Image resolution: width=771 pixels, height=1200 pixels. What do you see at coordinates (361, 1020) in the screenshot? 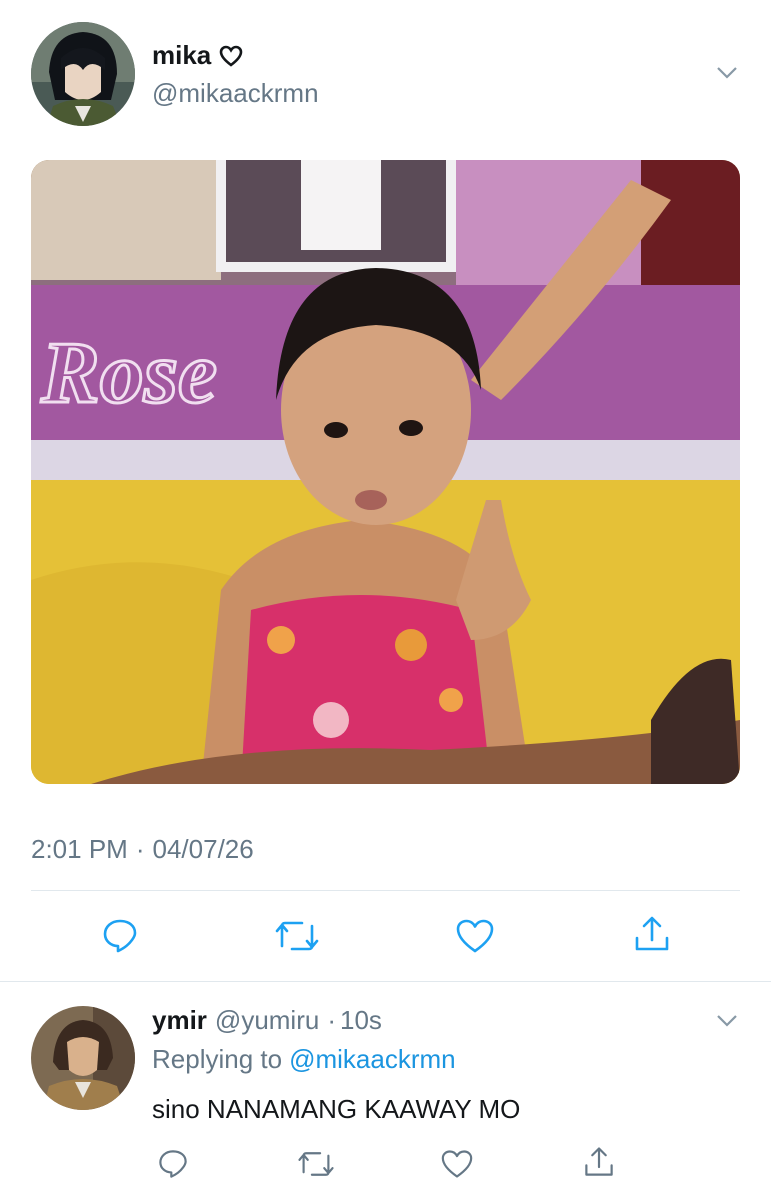
I see `reply-age: 10s` at bounding box center [361, 1020].